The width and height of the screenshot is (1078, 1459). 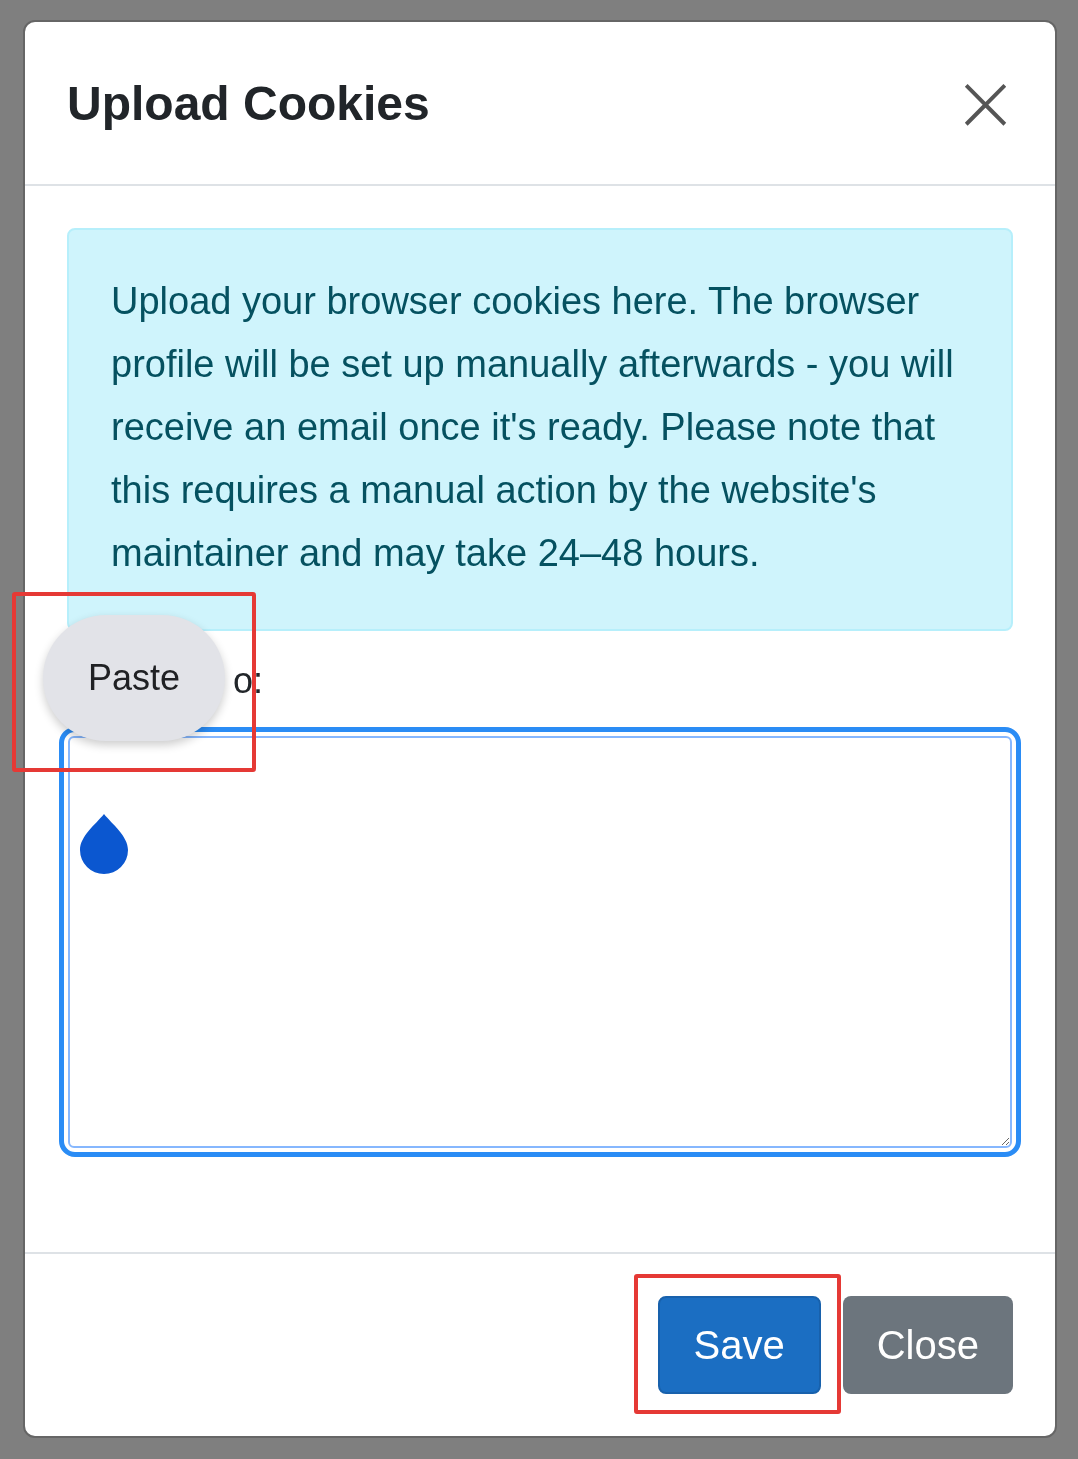 What do you see at coordinates (927, 1345) in the screenshot?
I see `dialog-button: Close` at bounding box center [927, 1345].